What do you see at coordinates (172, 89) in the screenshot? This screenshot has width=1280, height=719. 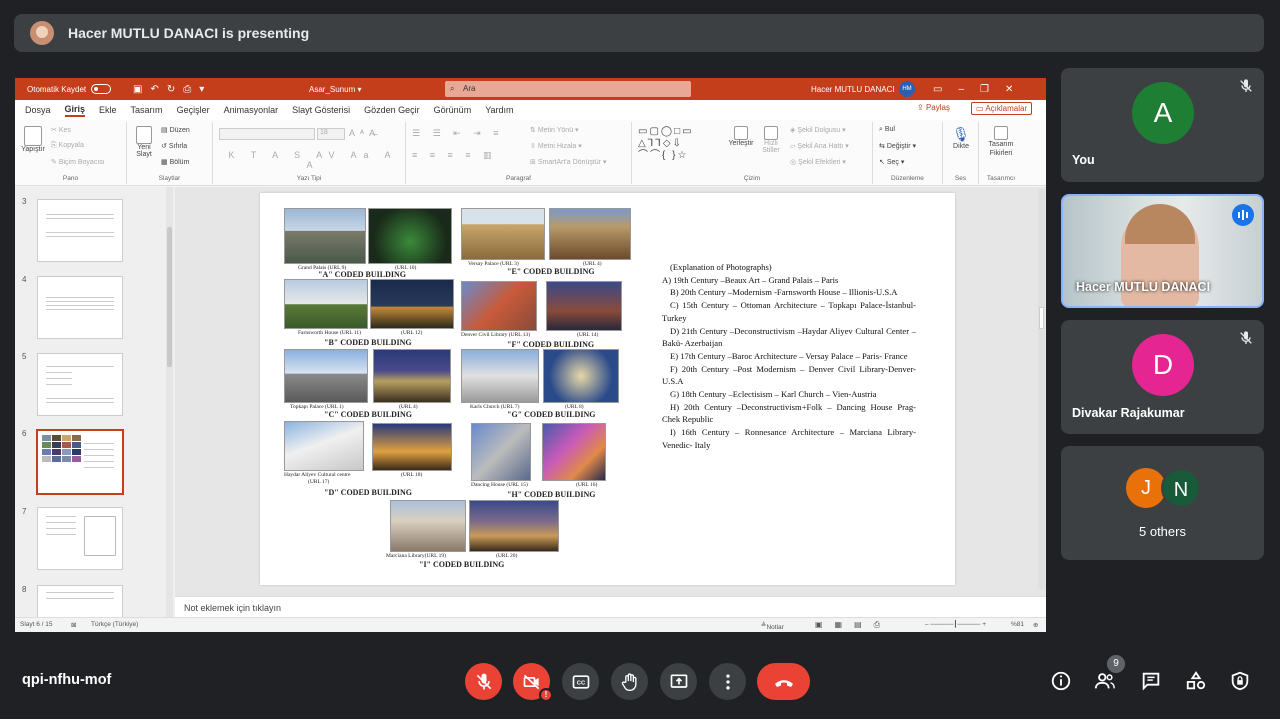 I see `quick-access-icons: ▣↶↻⎙▾` at bounding box center [172, 89].